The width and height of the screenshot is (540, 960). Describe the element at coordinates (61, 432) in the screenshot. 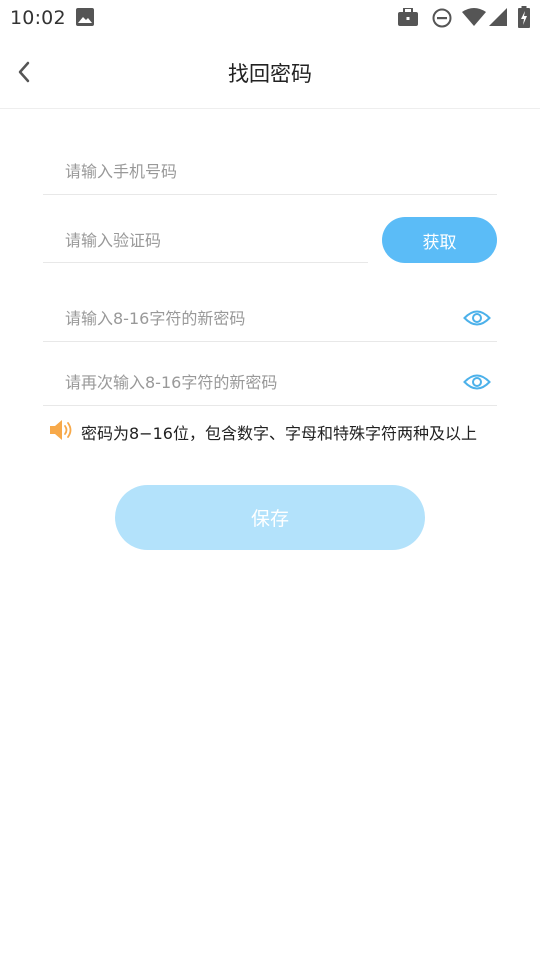

I see `speaker-icon` at that location.